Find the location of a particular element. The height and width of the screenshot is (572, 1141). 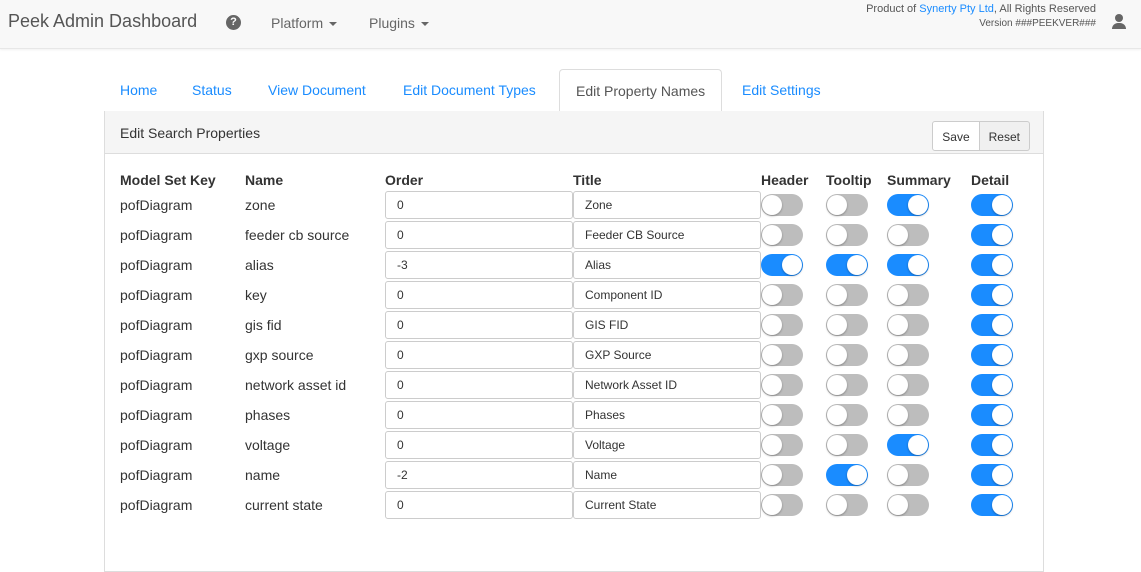

order-input: -2 is located at coordinates (479, 475).